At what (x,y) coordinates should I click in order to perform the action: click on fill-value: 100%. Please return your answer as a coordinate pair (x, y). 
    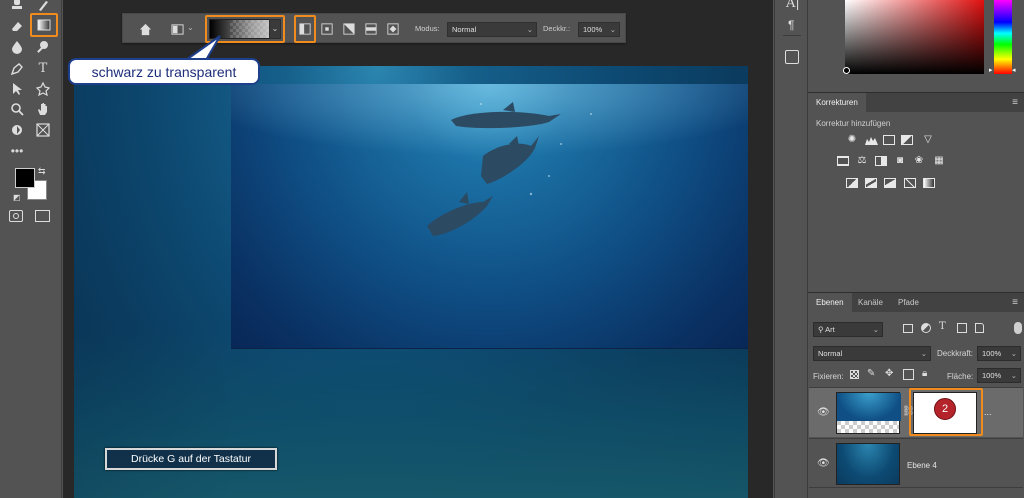
    Looking at the image, I should click on (992, 375).